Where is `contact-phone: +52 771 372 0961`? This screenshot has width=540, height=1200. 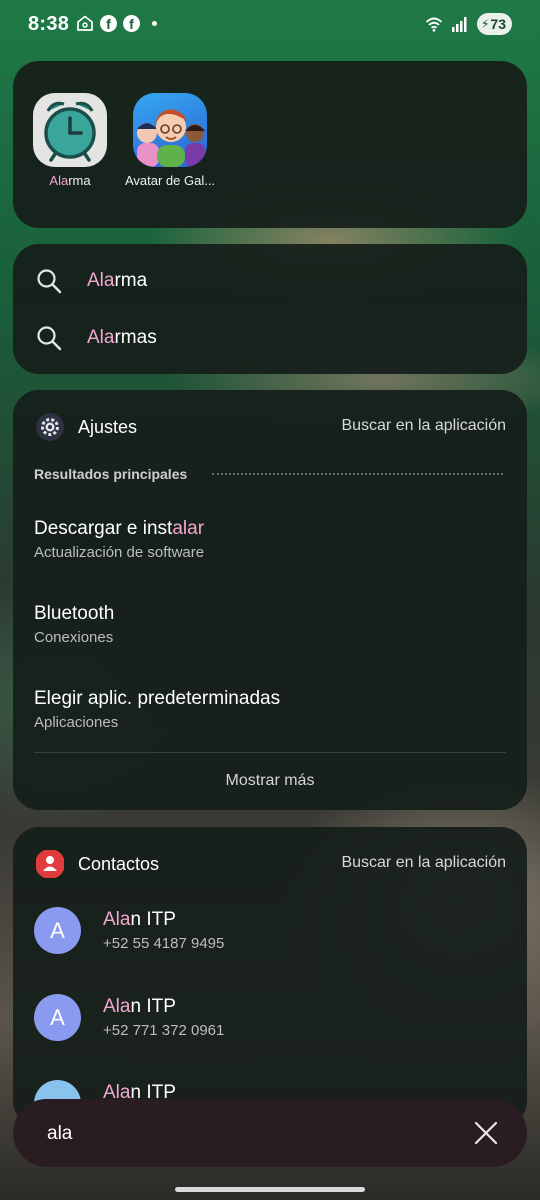 contact-phone: +52 771 372 0961 is located at coordinates (164, 1030).